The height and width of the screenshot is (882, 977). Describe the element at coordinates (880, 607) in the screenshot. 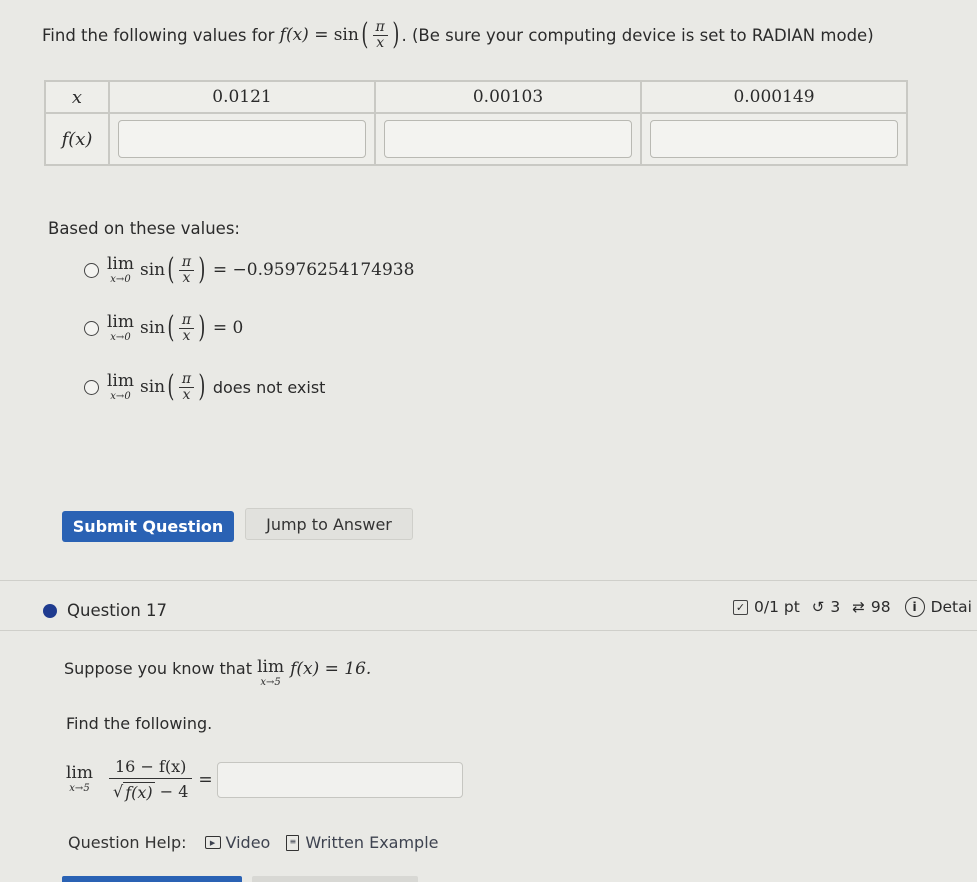

I see `attempts-count: 98` at that location.